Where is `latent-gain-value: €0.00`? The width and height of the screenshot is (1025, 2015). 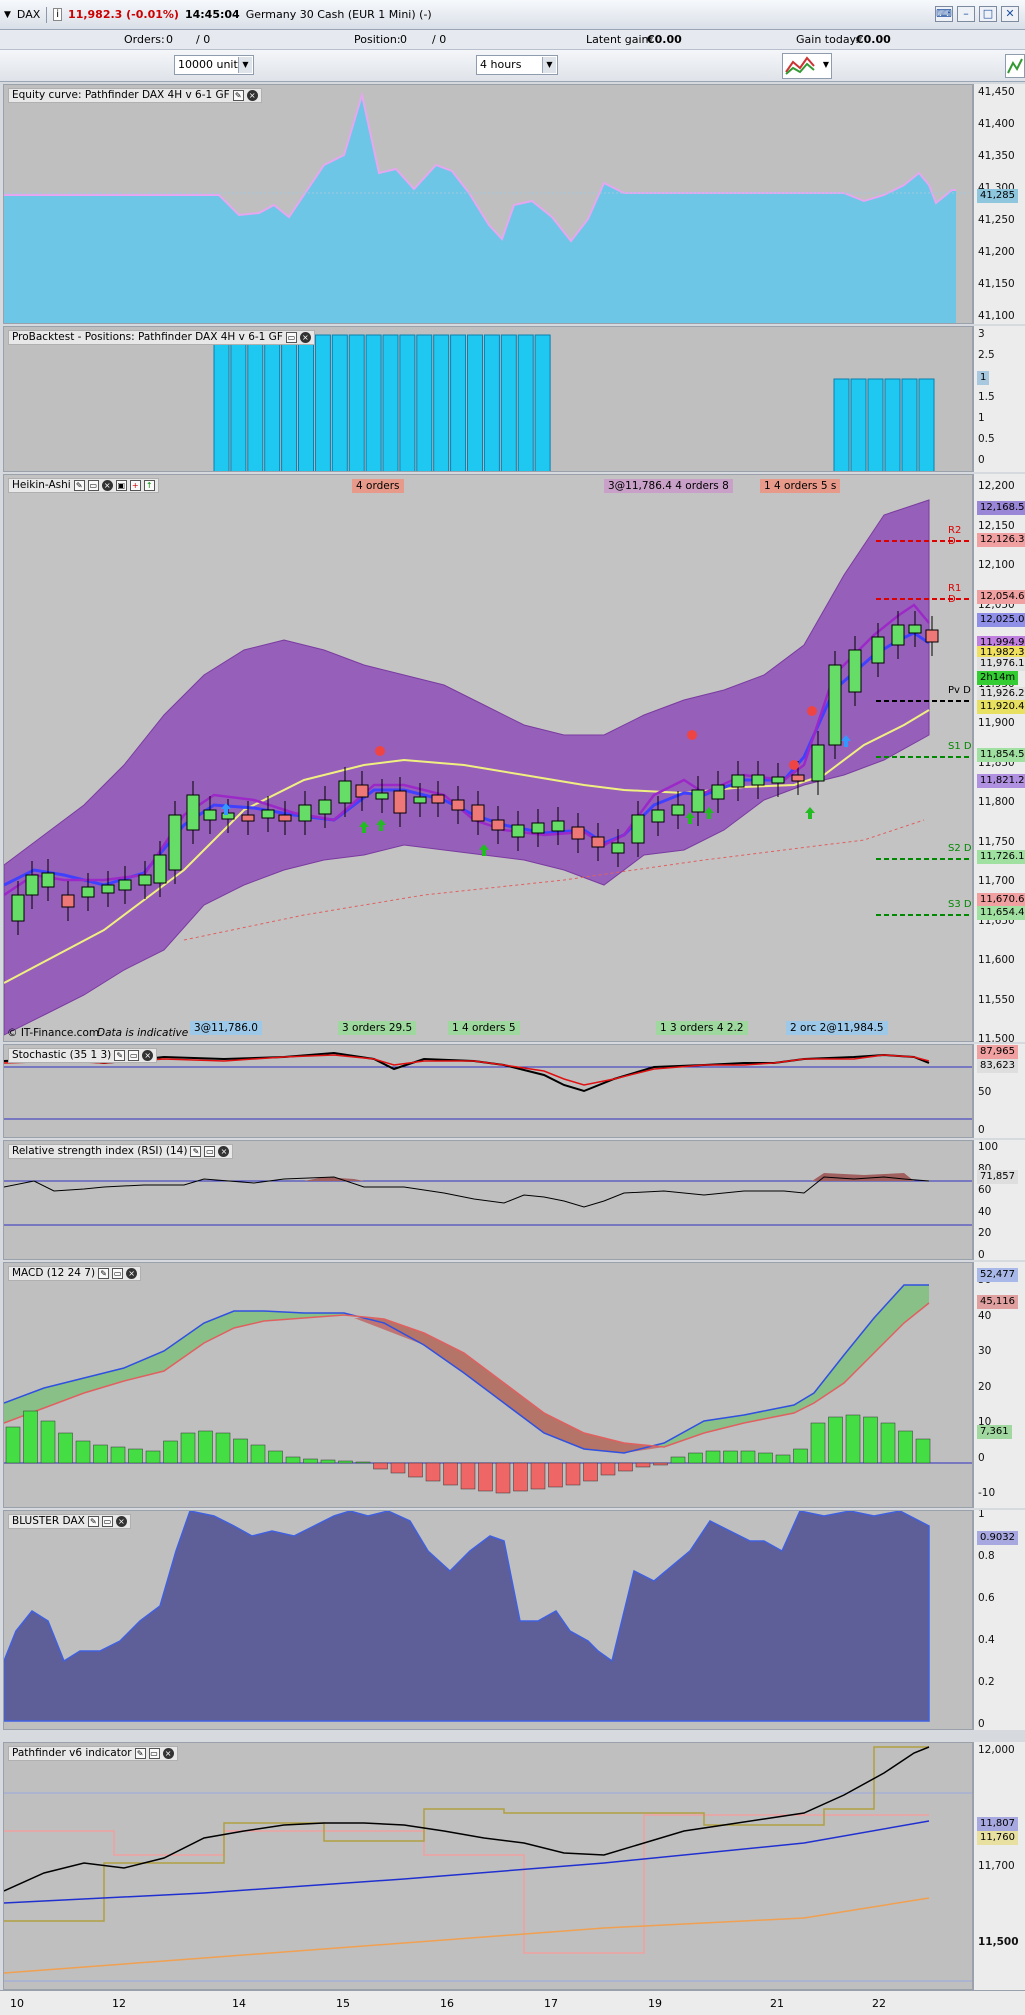 latent-gain-value: €0.00 is located at coordinates (664, 39).